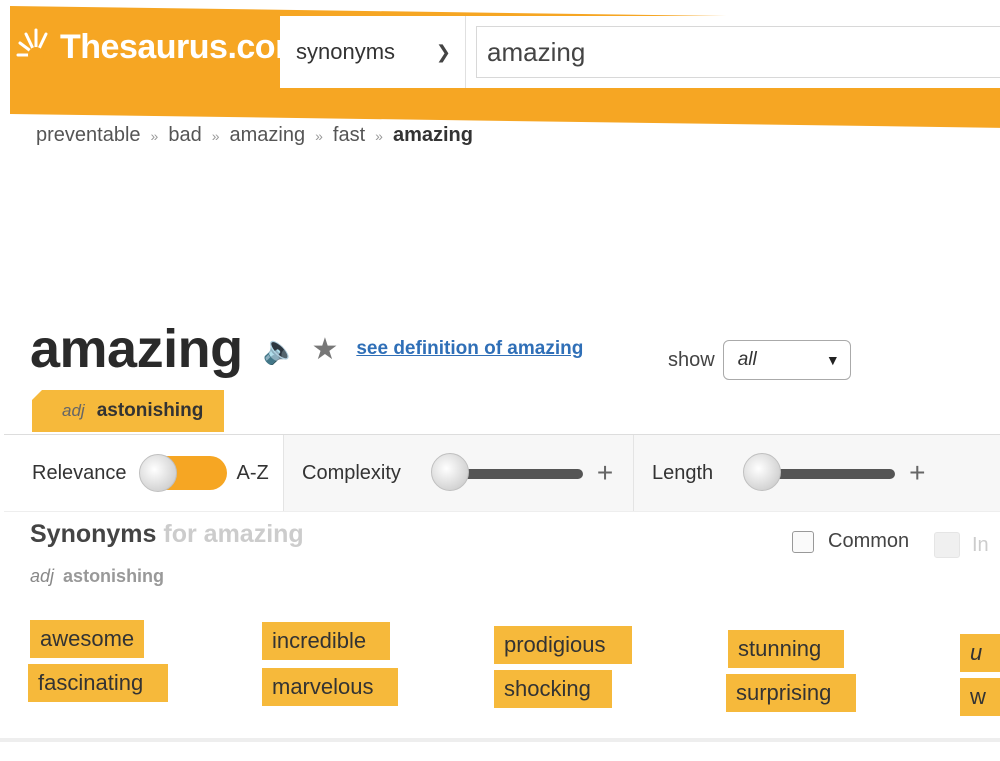  Describe the element at coordinates (432, 135) in the screenshot. I see `breadcrumb-current: amazing` at that location.